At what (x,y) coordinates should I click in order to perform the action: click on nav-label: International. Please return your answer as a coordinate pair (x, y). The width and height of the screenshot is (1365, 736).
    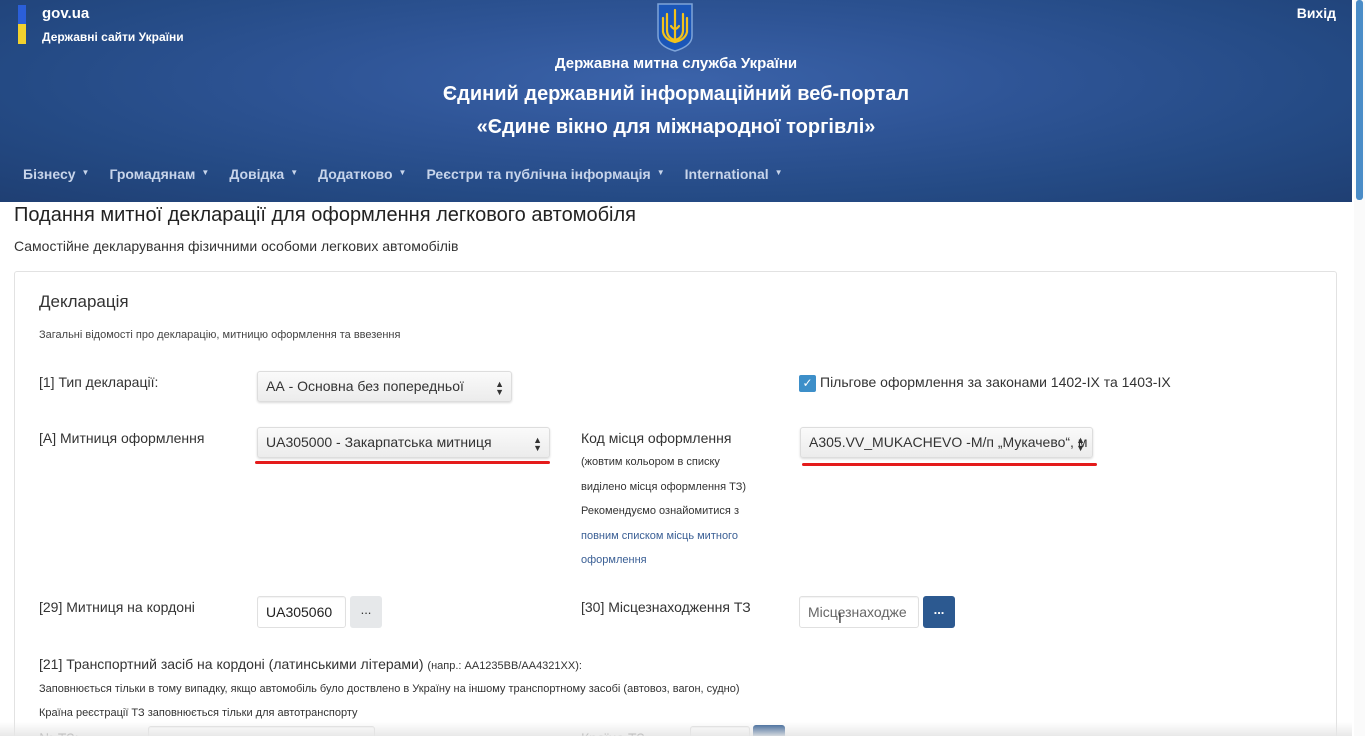
    Looking at the image, I should click on (726, 174).